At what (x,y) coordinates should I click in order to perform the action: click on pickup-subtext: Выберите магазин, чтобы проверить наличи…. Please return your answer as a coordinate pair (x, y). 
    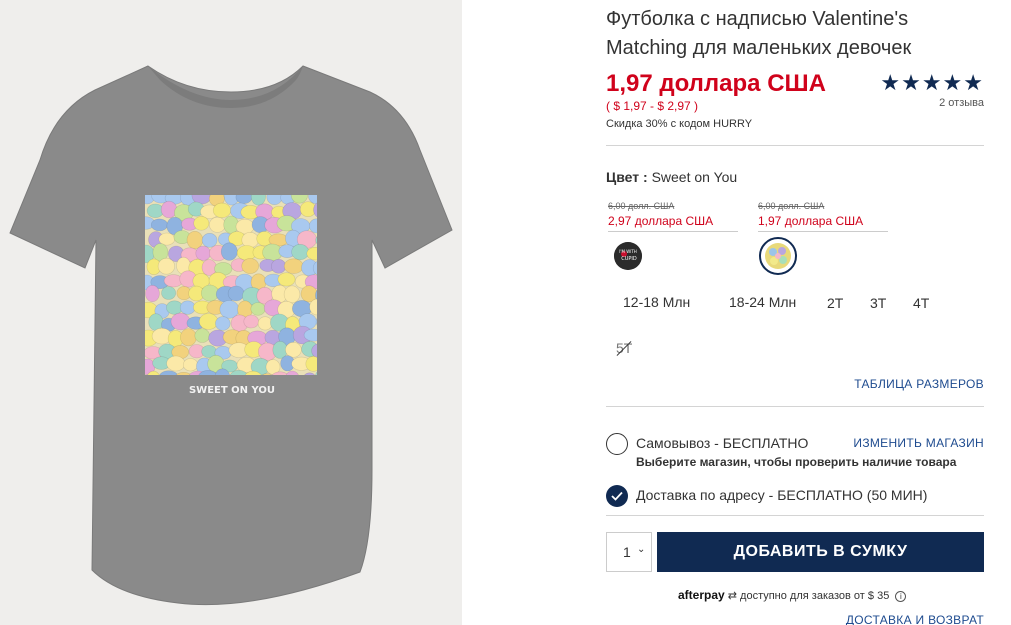
    Looking at the image, I should click on (796, 462).